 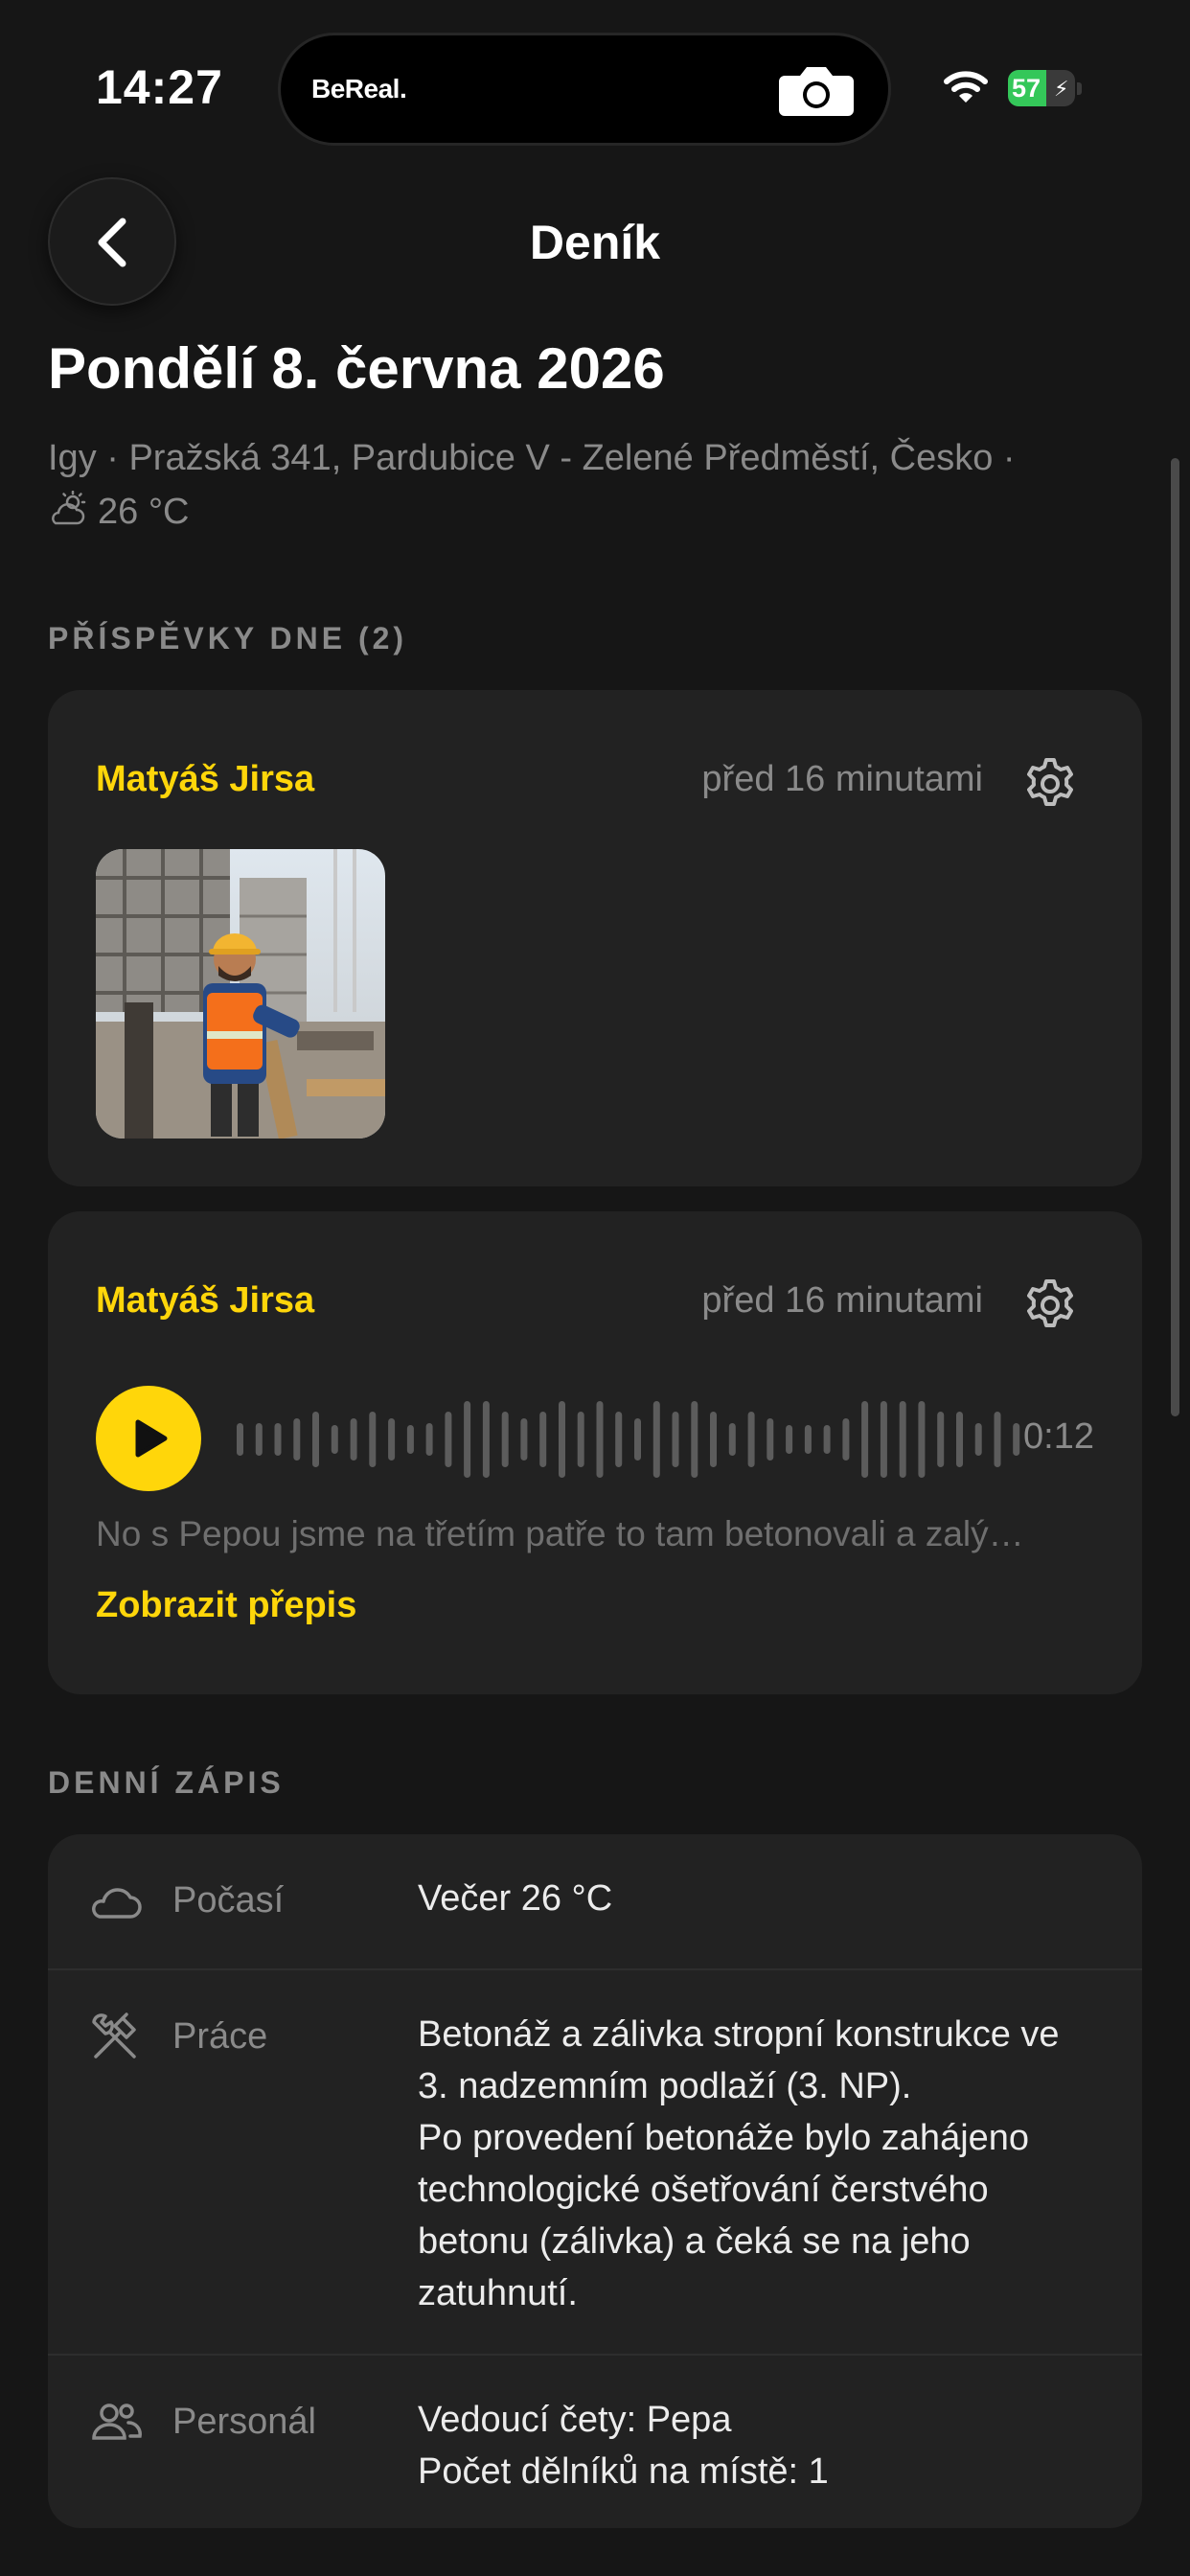 What do you see at coordinates (117, 1903) in the screenshot?
I see `cloud-icon` at bounding box center [117, 1903].